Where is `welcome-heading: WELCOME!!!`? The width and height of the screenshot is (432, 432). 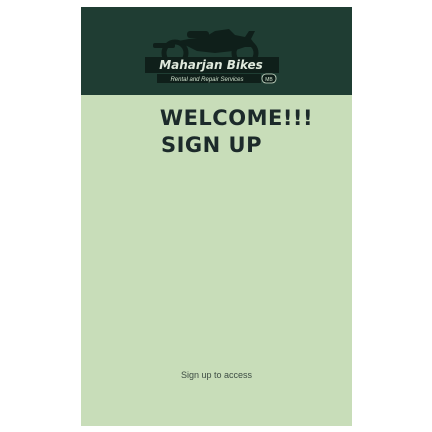
welcome-heading: WELCOME!!! is located at coordinates (236, 118).